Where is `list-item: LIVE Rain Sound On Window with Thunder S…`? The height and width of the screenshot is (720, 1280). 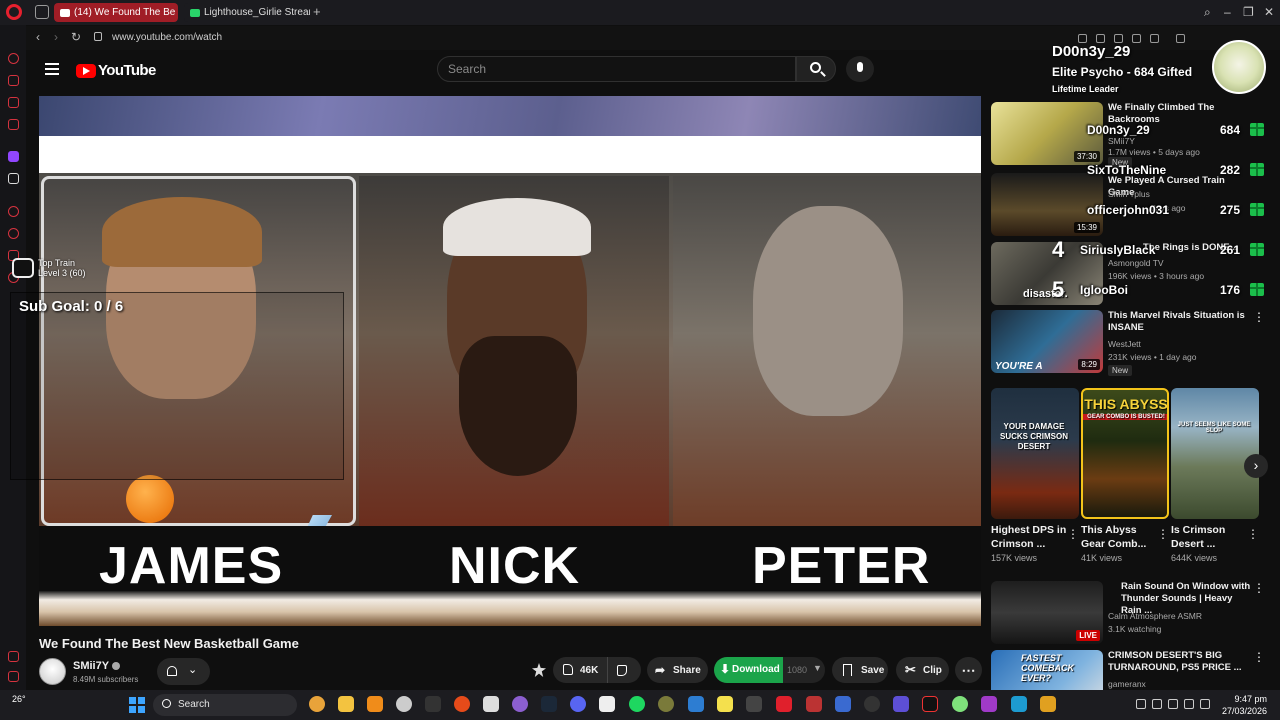 list-item: LIVE Rain Sound On Window with Thunder S… is located at coordinates (1133, 613).